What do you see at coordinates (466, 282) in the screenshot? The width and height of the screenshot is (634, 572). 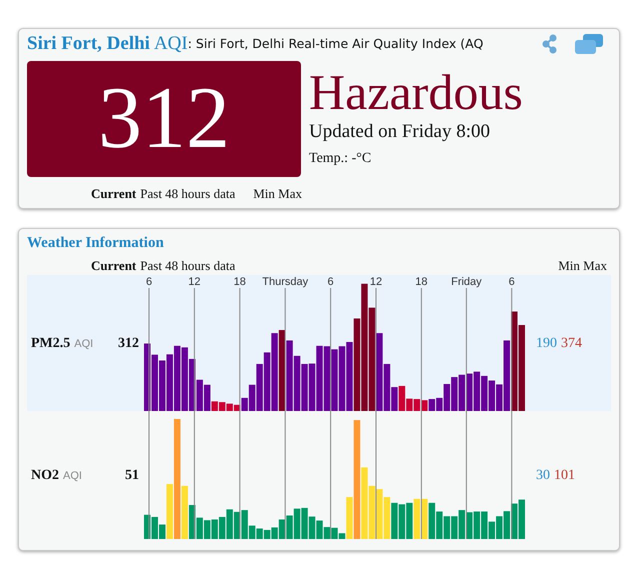 I see `time-label: Friday` at bounding box center [466, 282].